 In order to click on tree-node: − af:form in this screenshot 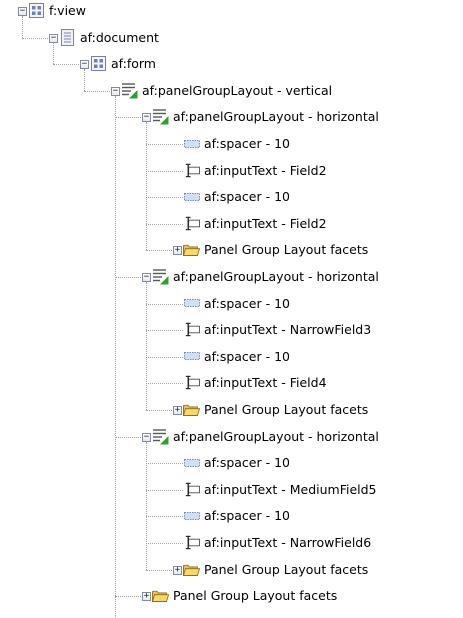, I will do `click(231, 64)`.